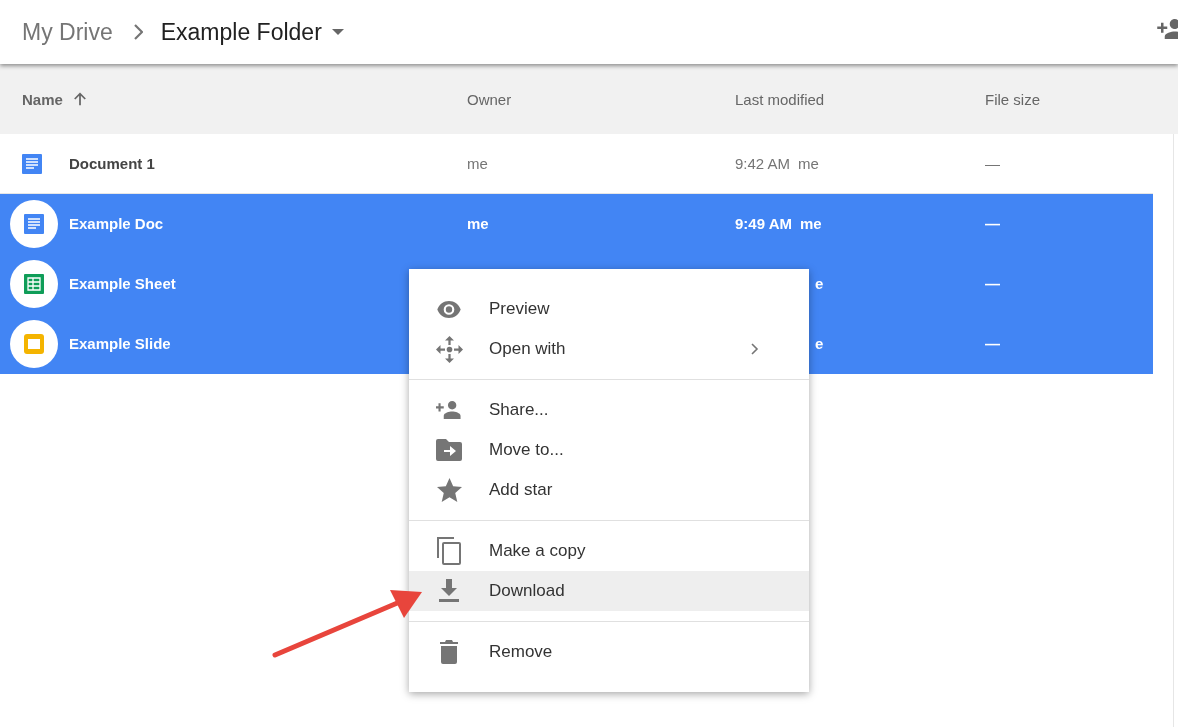 The width and height of the screenshot is (1178, 727). What do you see at coordinates (112, 163) in the screenshot?
I see `file-name: Document 1` at bounding box center [112, 163].